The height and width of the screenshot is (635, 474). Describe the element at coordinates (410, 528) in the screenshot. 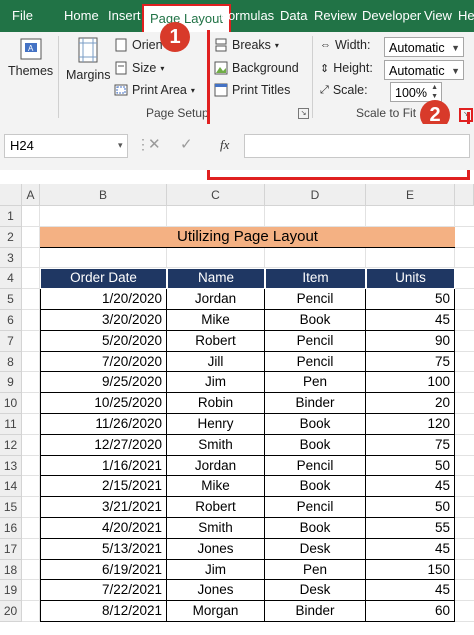

I see `table-cell: 55` at that location.